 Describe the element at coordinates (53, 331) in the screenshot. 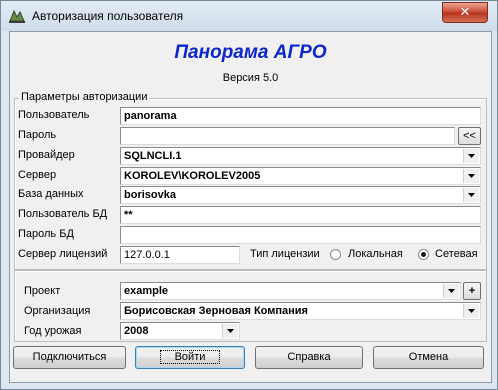

I see `year-label: Год урожая` at that location.